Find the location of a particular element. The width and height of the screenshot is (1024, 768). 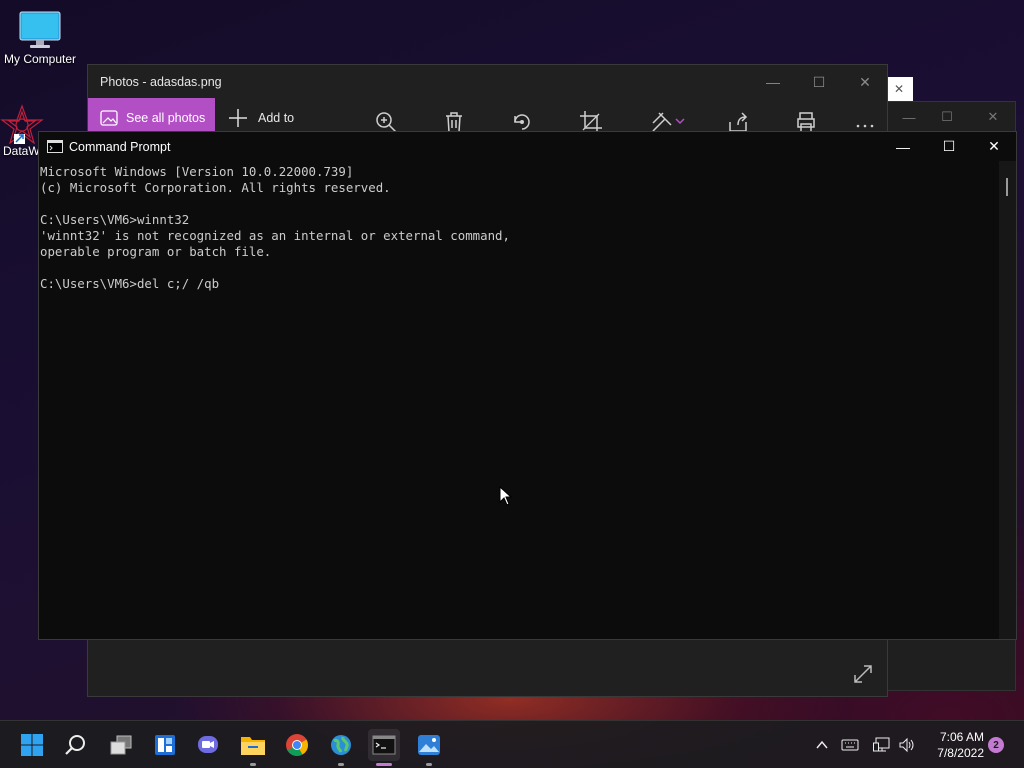

monitor-icon is located at coordinates (40, 29).